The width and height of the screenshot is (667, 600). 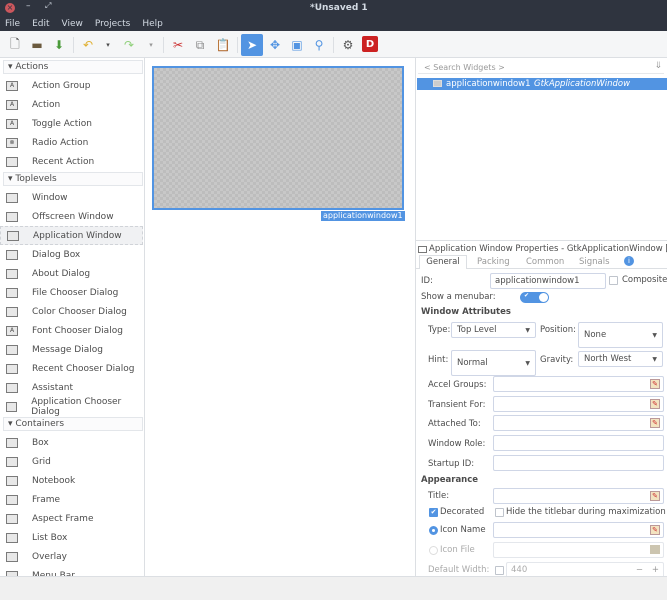 What do you see at coordinates (71, 311) in the screenshot?
I see `palette-item-color-chooser-dialog: Color Chooser Dialog` at bounding box center [71, 311].